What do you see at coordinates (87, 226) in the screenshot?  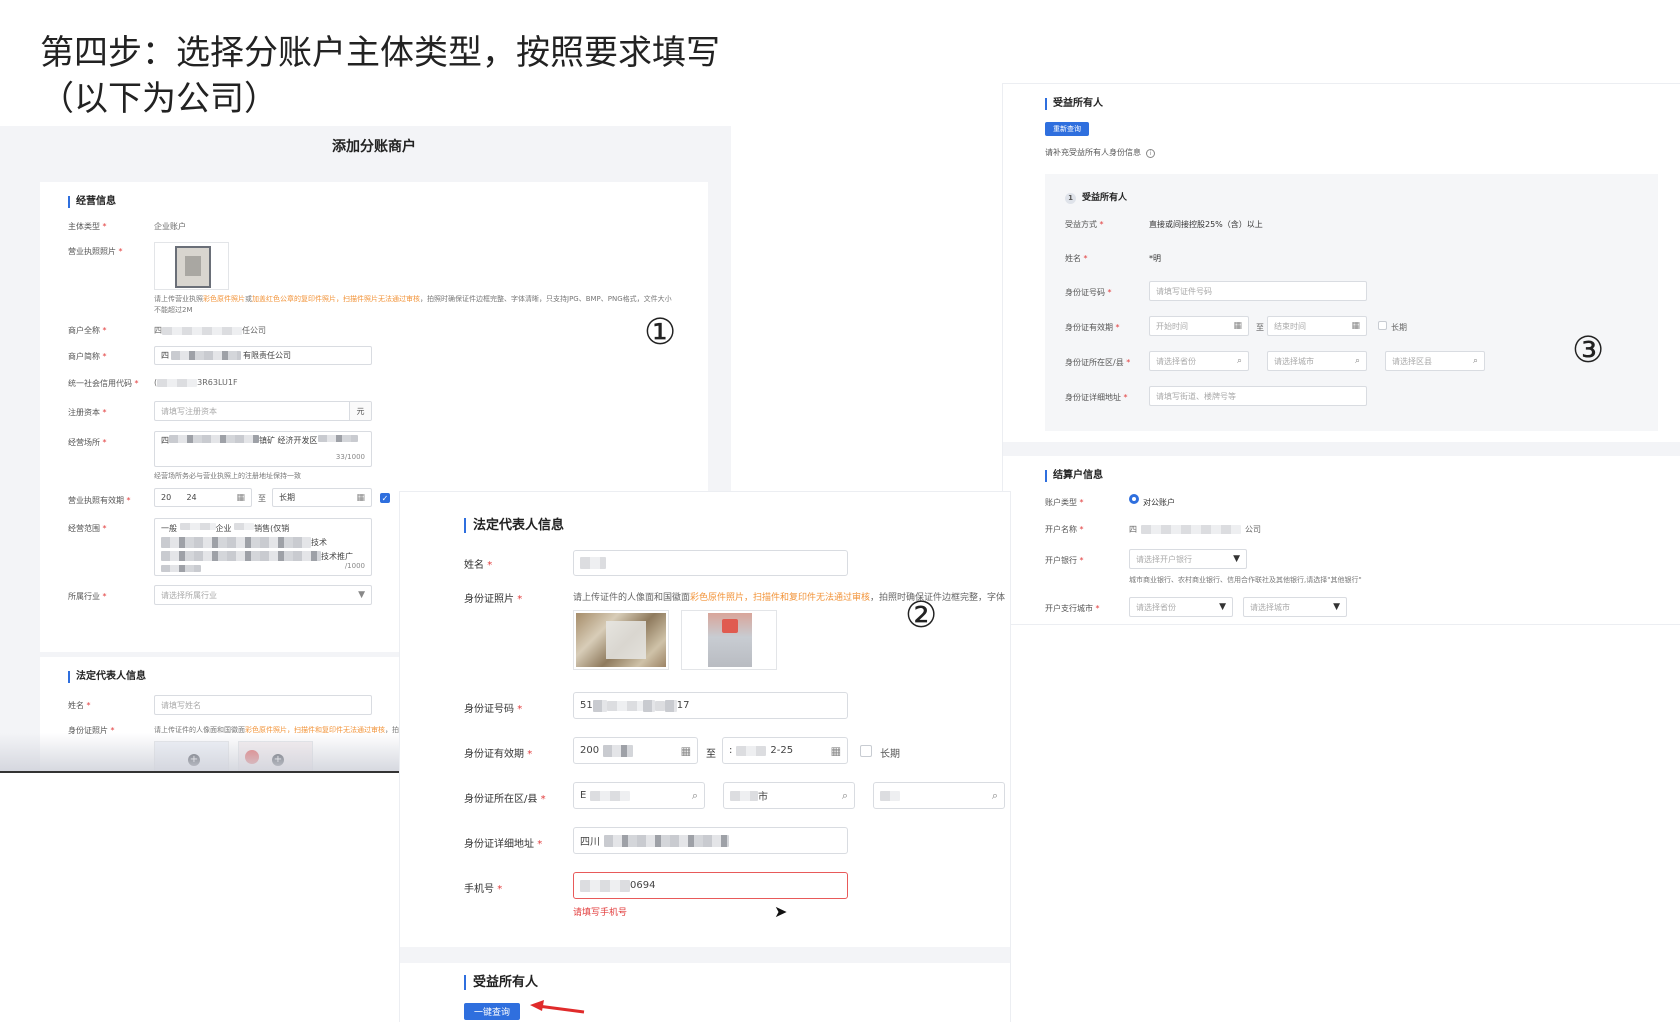 I see `subject-type-label: 主体类型 *` at bounding box center [87, 226].